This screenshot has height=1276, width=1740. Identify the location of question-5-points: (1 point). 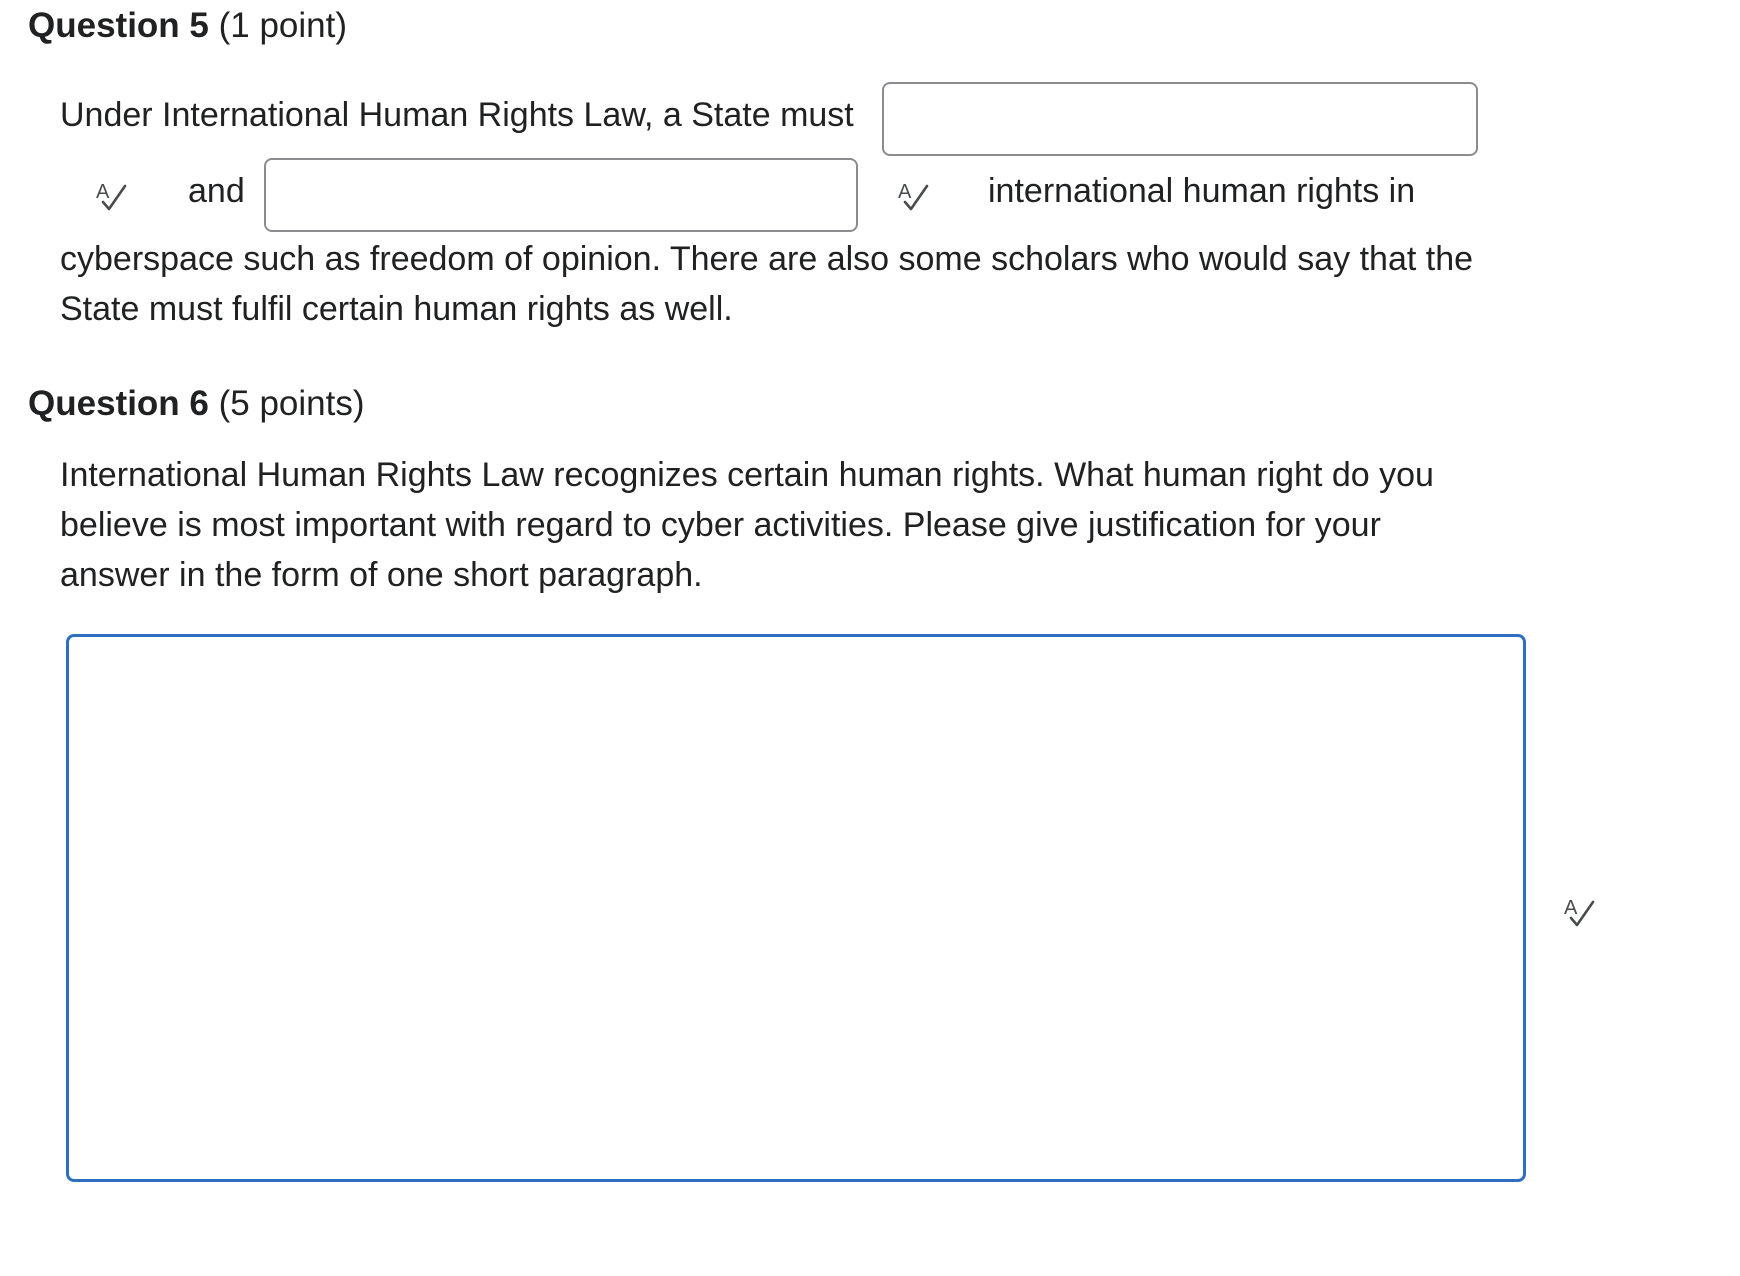
(283, 25).